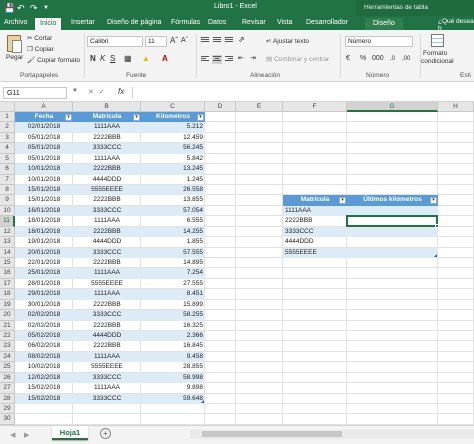 This screenshot has width=474, height=444. Describe the element at coordinates (12, 435) in the screenshot. I see `prev-sheet-icon: ◀` at that location.